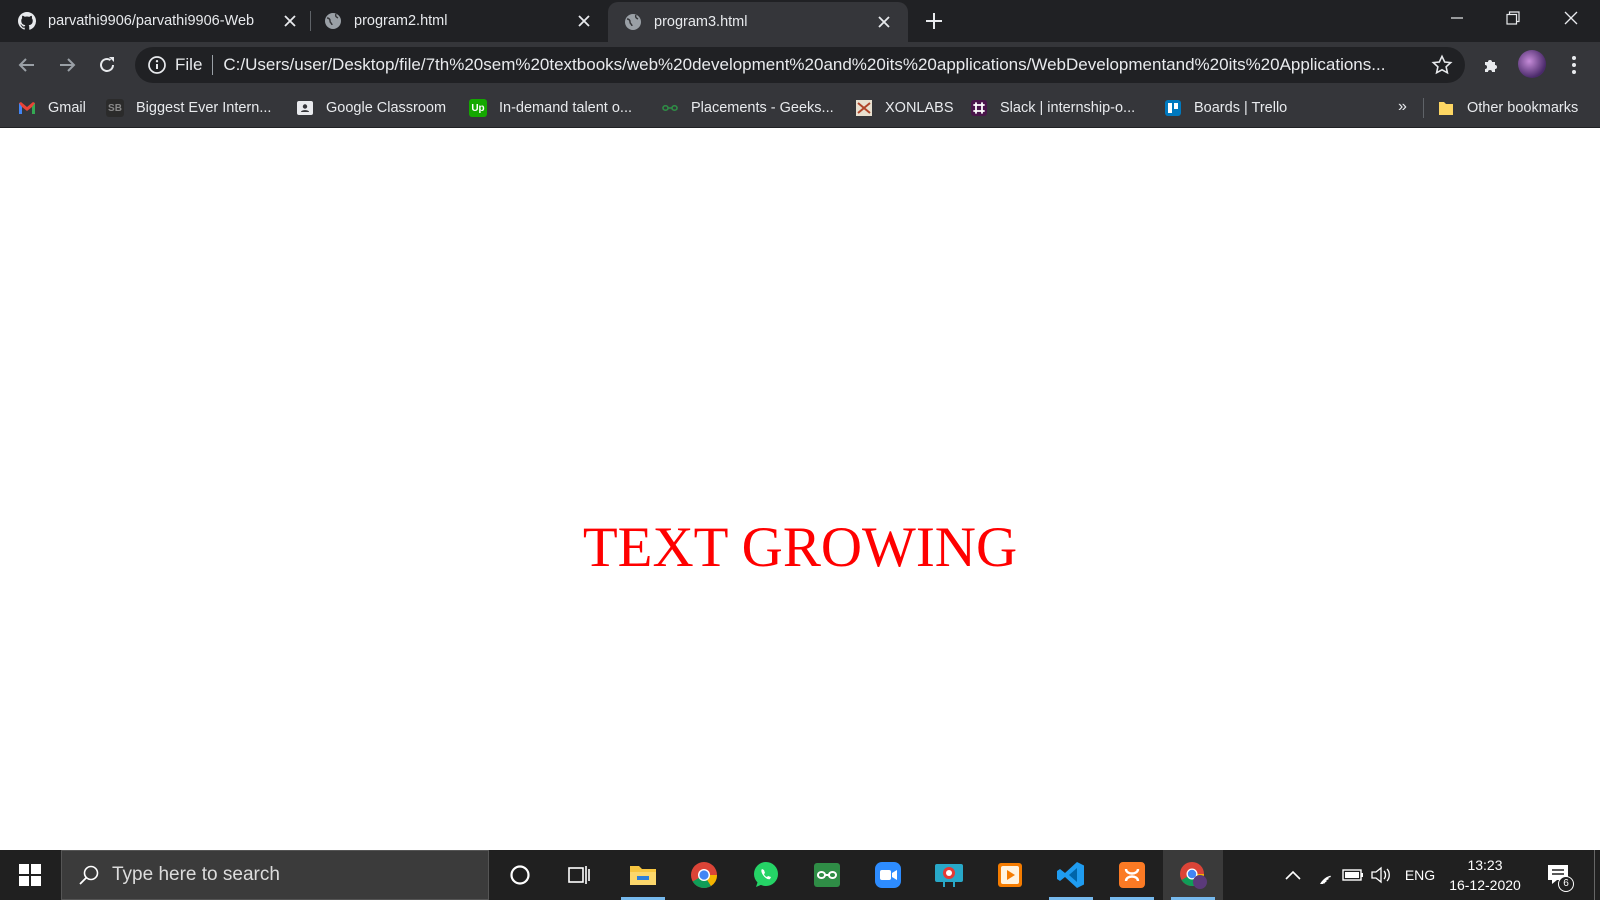 Image resolution: width=1600 pixels, height=900 pixels. Describe the element at coordinates (1325, 875) in the screenshot. I see `network-button` at that location.